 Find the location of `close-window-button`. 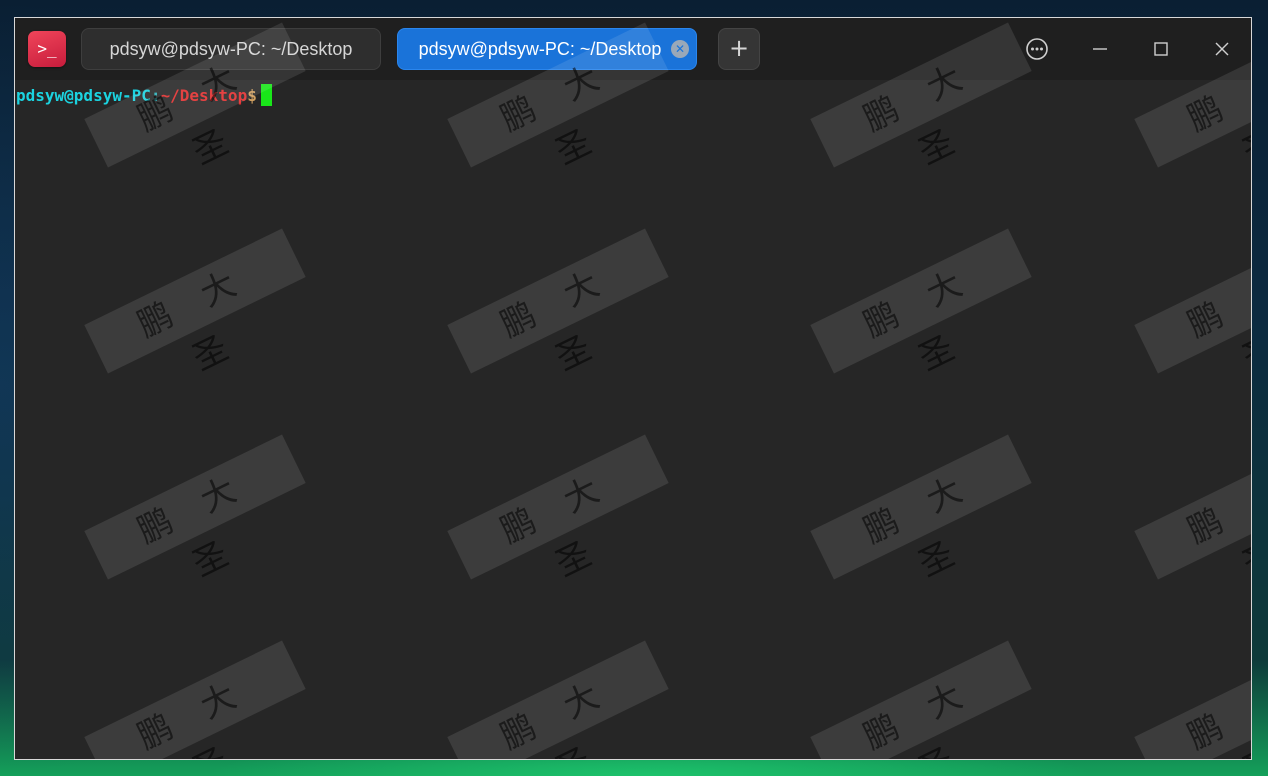

close-window-button is located at coordinates (1222, 49).